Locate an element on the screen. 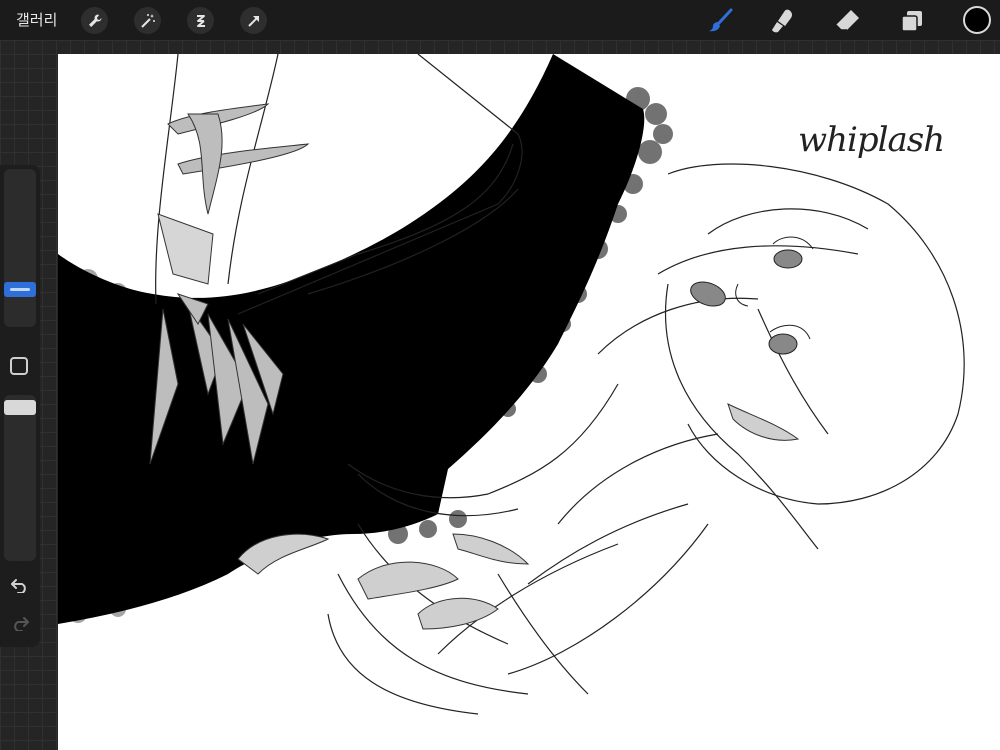 This screenshot has width=1000, height=750. color-picker-button is located at coordinates (977, 20).